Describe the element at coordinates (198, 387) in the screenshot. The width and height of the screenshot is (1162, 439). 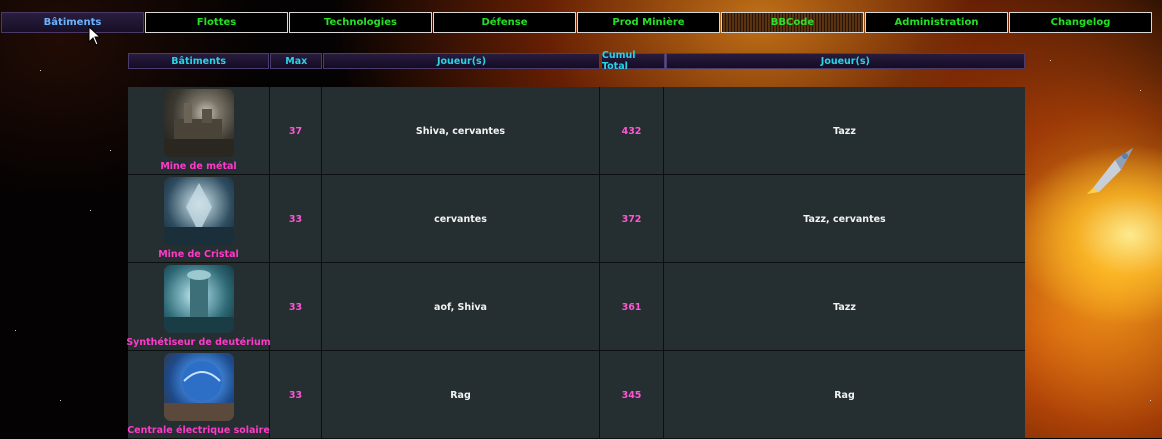
I see `solar-plant-icon` at that location.